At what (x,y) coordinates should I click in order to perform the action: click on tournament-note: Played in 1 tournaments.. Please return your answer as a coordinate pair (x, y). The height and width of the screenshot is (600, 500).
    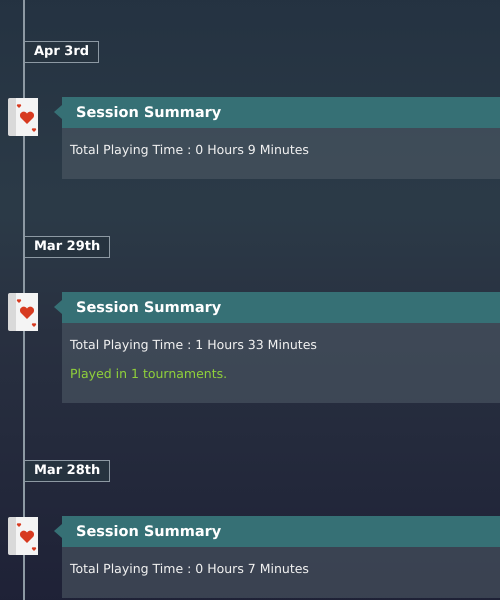
    Looking at the image, I should click on (149, 373).